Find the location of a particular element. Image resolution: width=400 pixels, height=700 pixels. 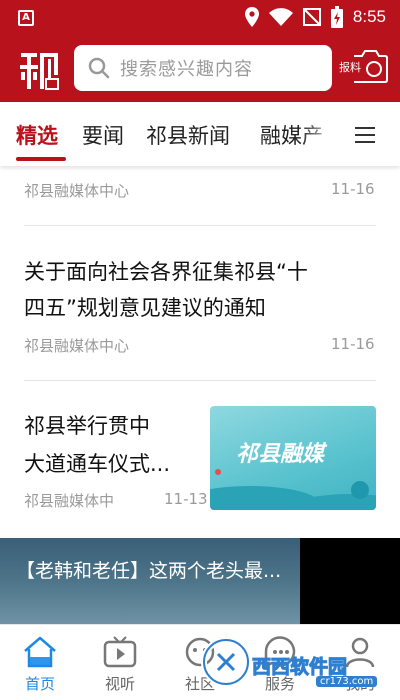

tab-qixian-news: 祁县新闻 is located at coordinates (188, 135).